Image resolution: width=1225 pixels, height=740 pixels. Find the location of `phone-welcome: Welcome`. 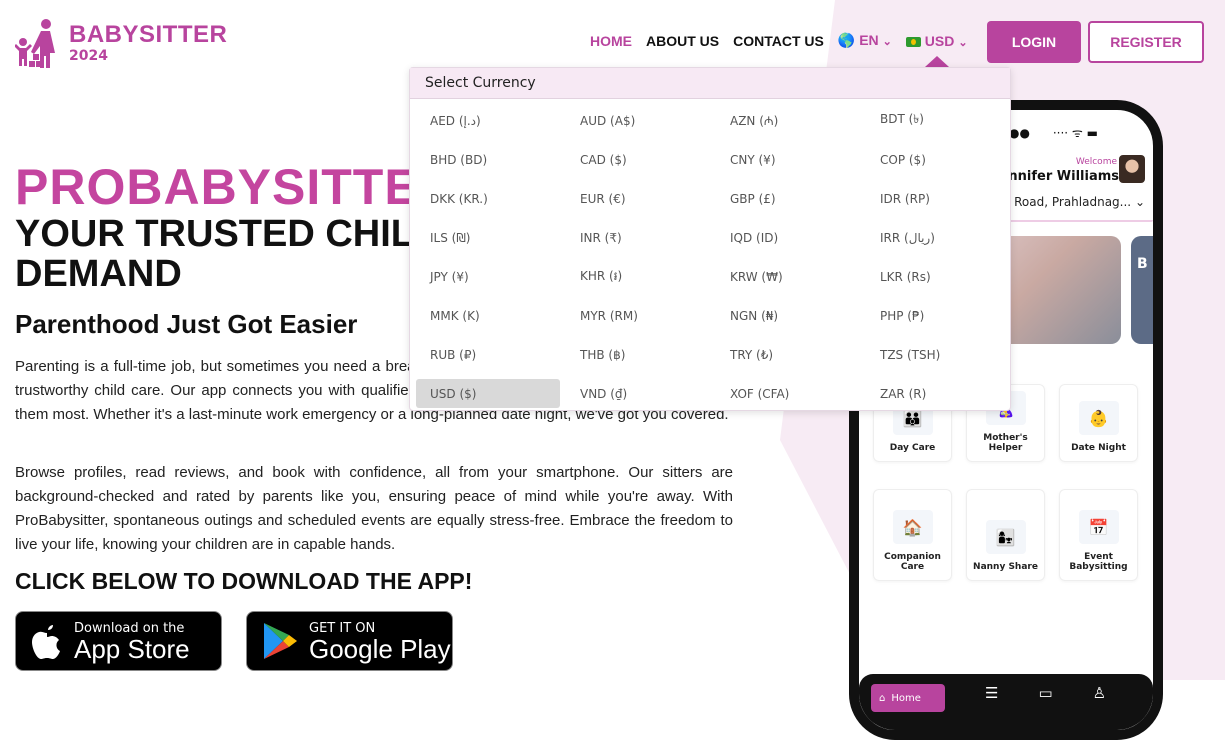

phone-welcome: Welcome is located at coordinates (1096, 162).